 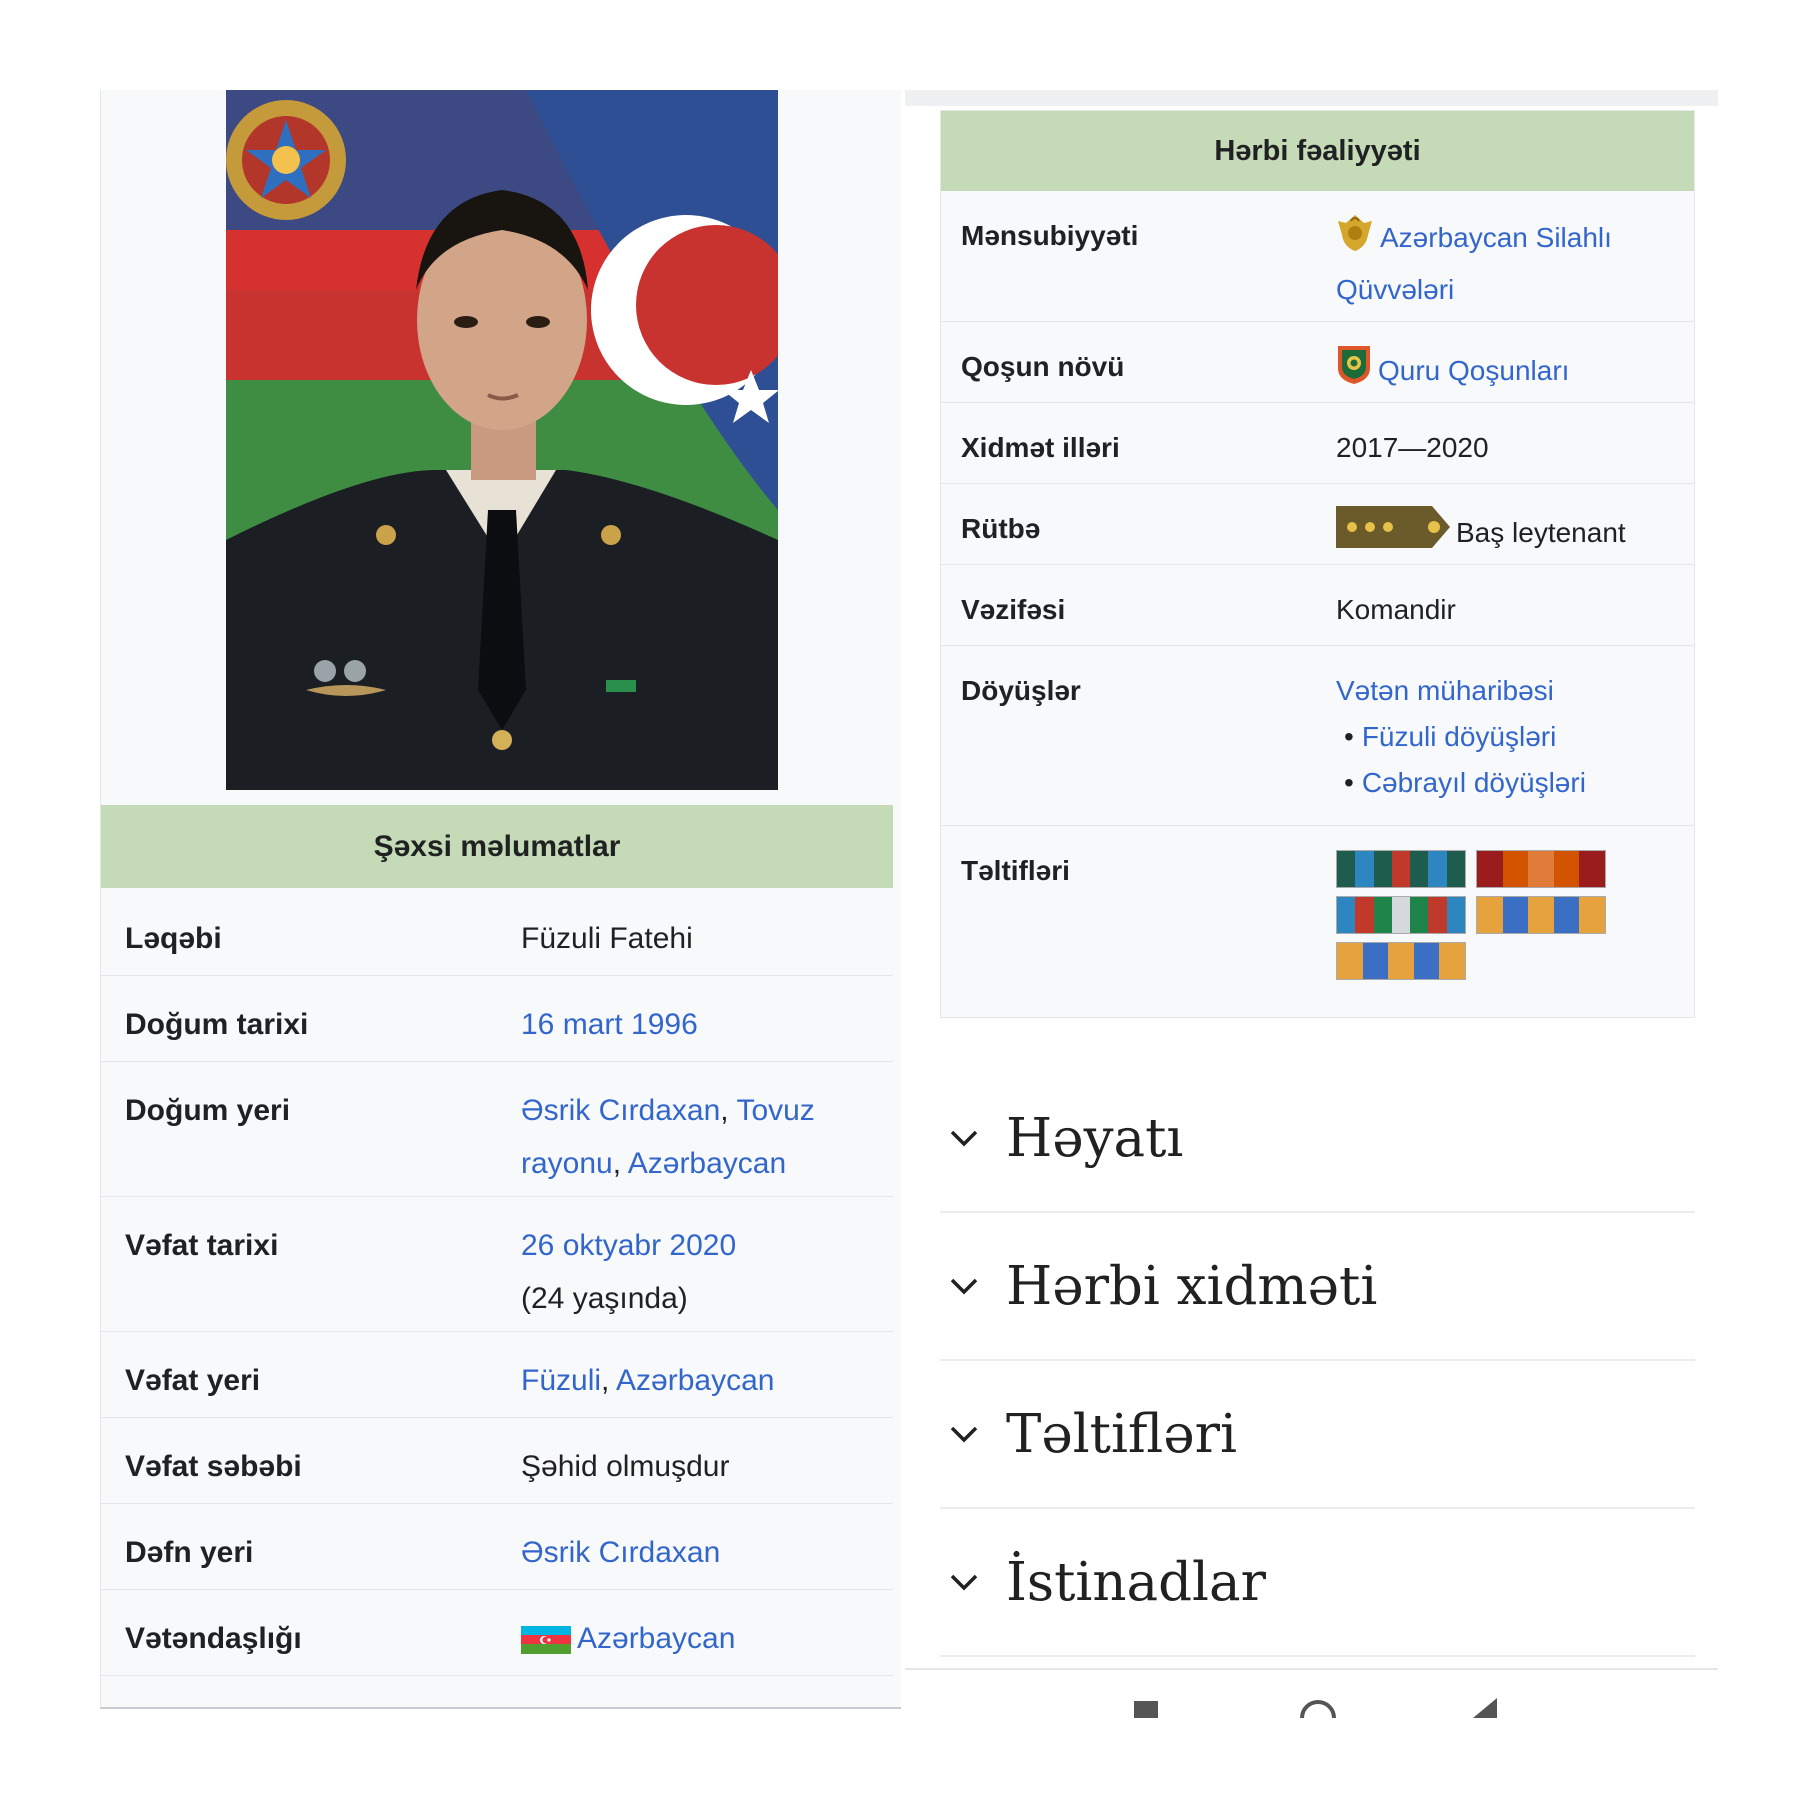 I want to click on portrait-photo, so click(x=502, y=440).